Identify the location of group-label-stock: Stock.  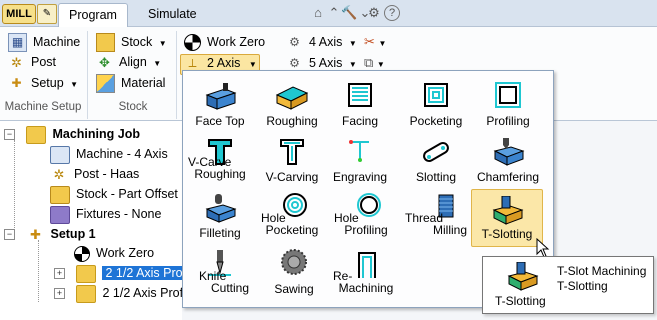
(133, 107).